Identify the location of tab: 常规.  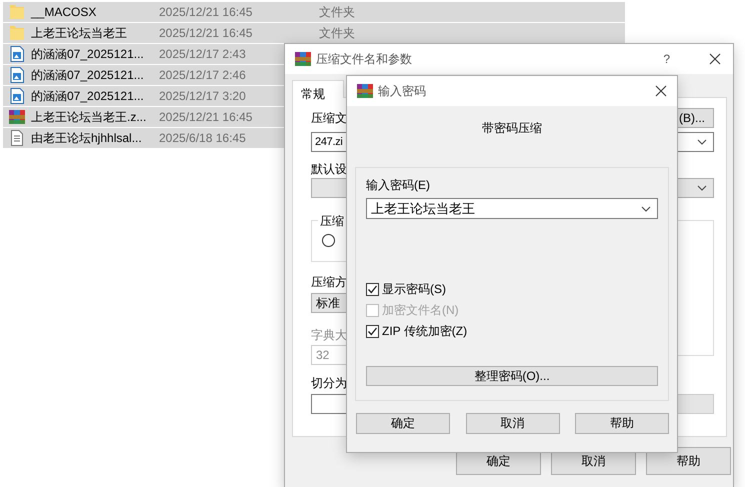
(318, 89).